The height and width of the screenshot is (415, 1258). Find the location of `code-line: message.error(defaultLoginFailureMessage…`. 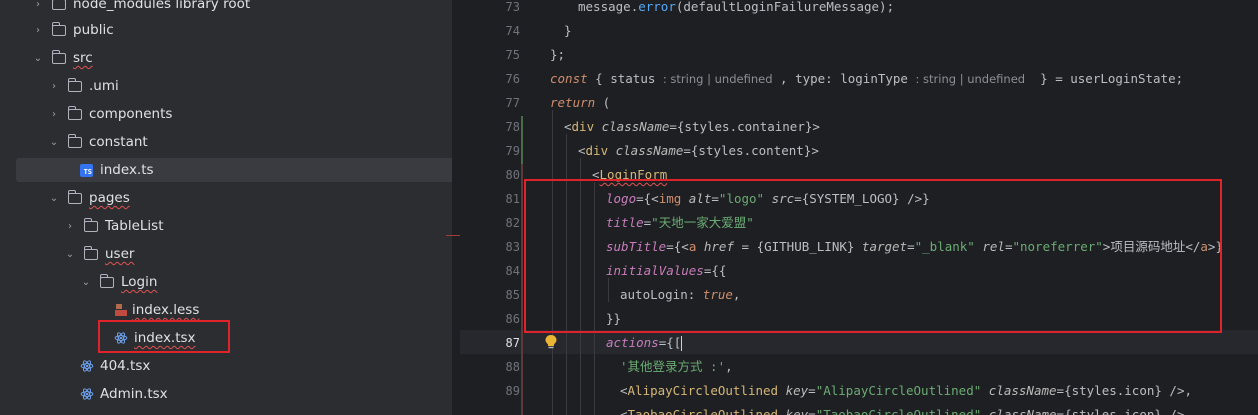

code-line: message.error(defaultLoginFailureMessage… is located at coordinates (736, 7).